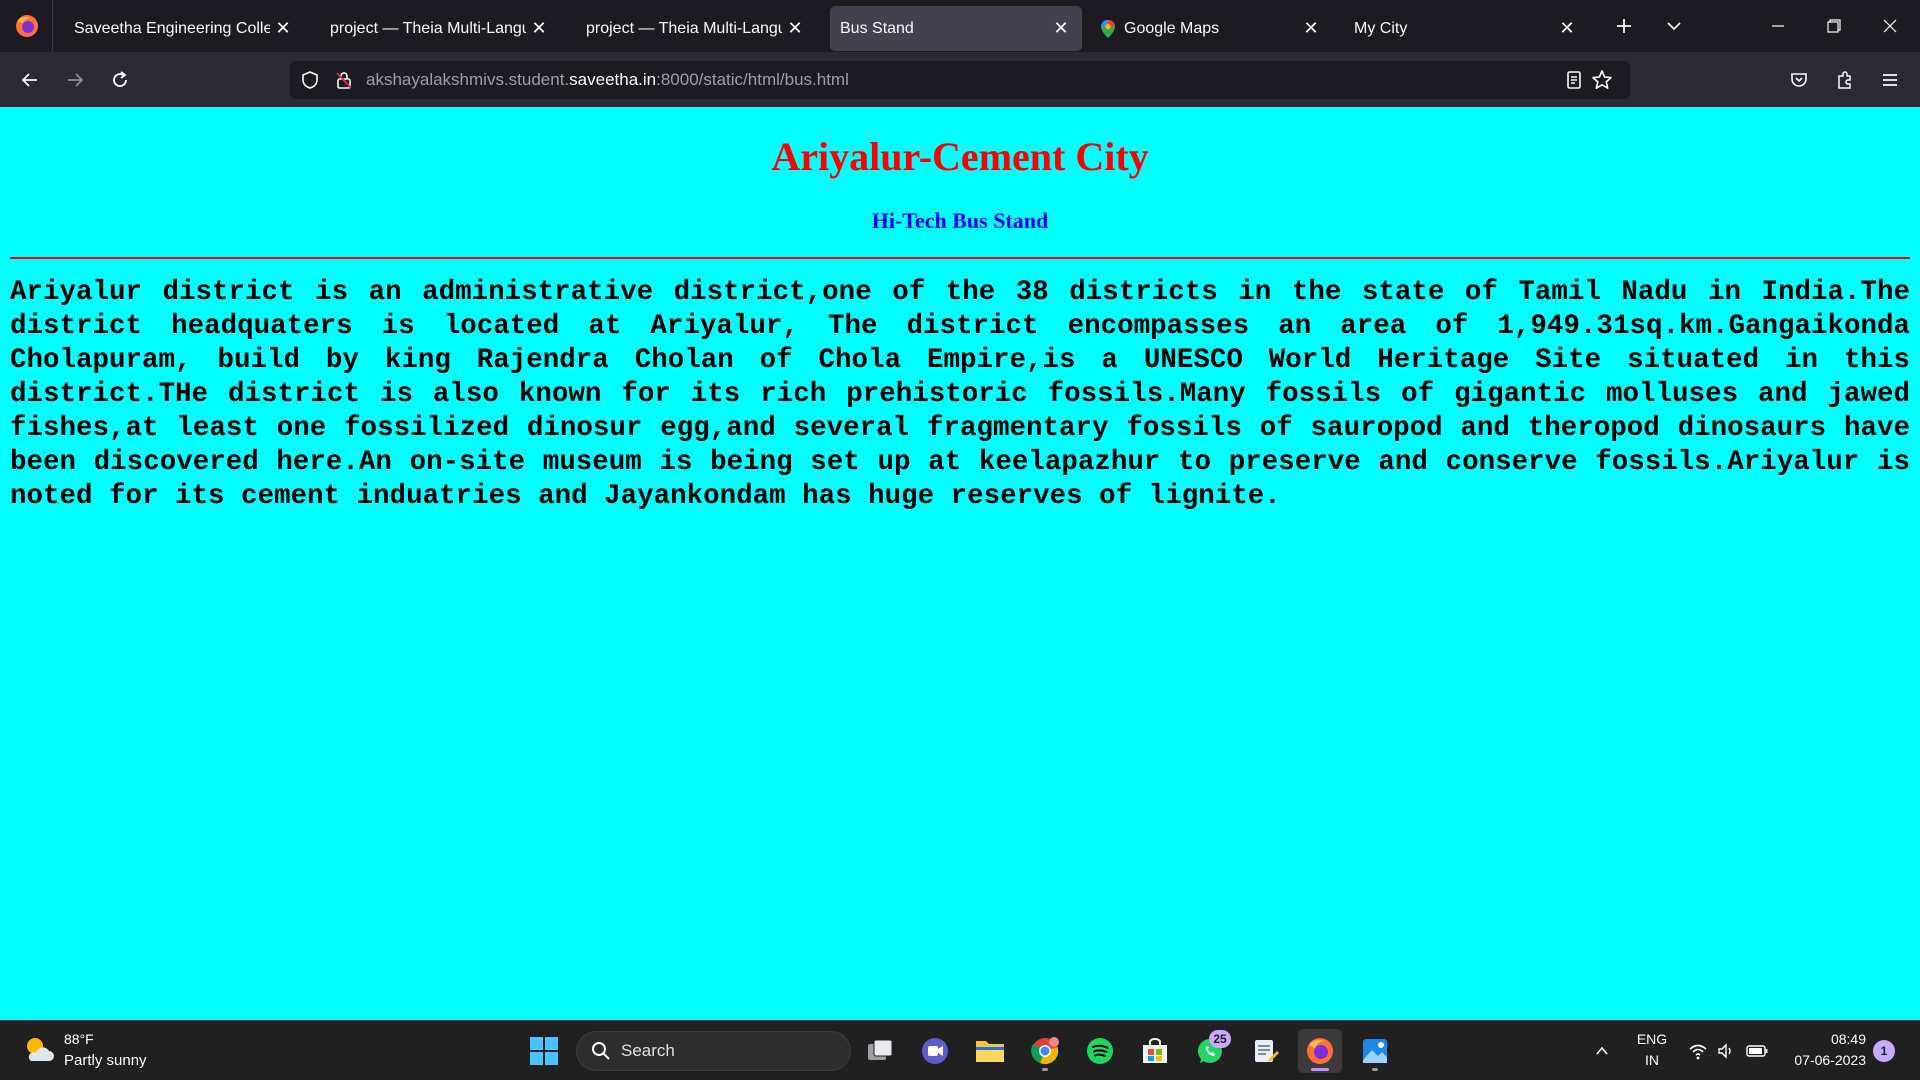 The height and width of the screenshot is (1080, 1920). Describe the element at coordinates (1172, 28) in the screenshot. I see `tab-label: Google Maps` at that location.